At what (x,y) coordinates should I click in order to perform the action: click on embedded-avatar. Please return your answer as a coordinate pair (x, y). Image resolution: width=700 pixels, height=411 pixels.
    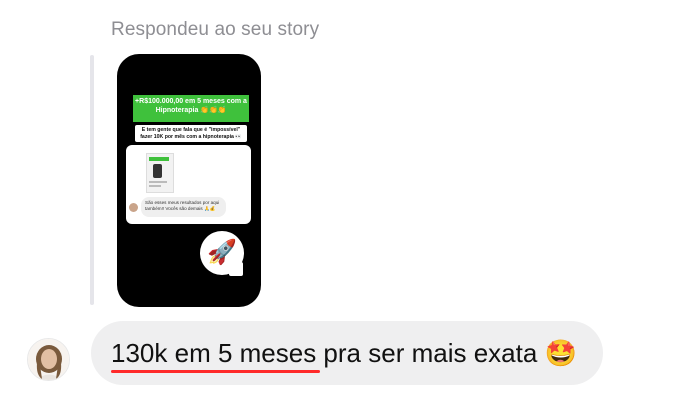
    Looking at the image, I should click on (133, 207).